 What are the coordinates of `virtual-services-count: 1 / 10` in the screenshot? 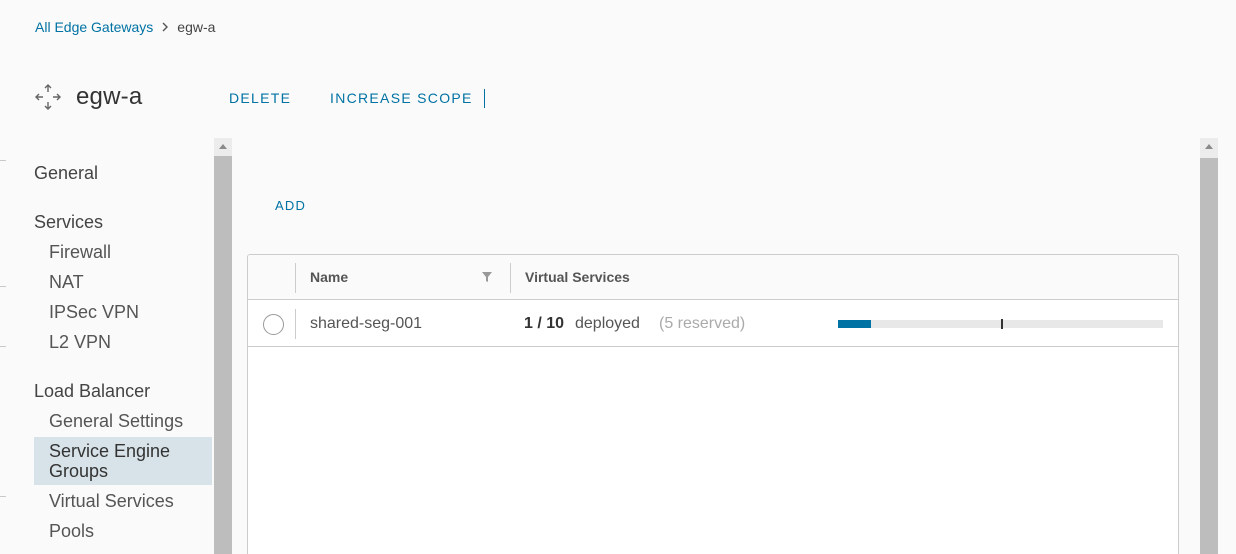 It's located at (544, 323).